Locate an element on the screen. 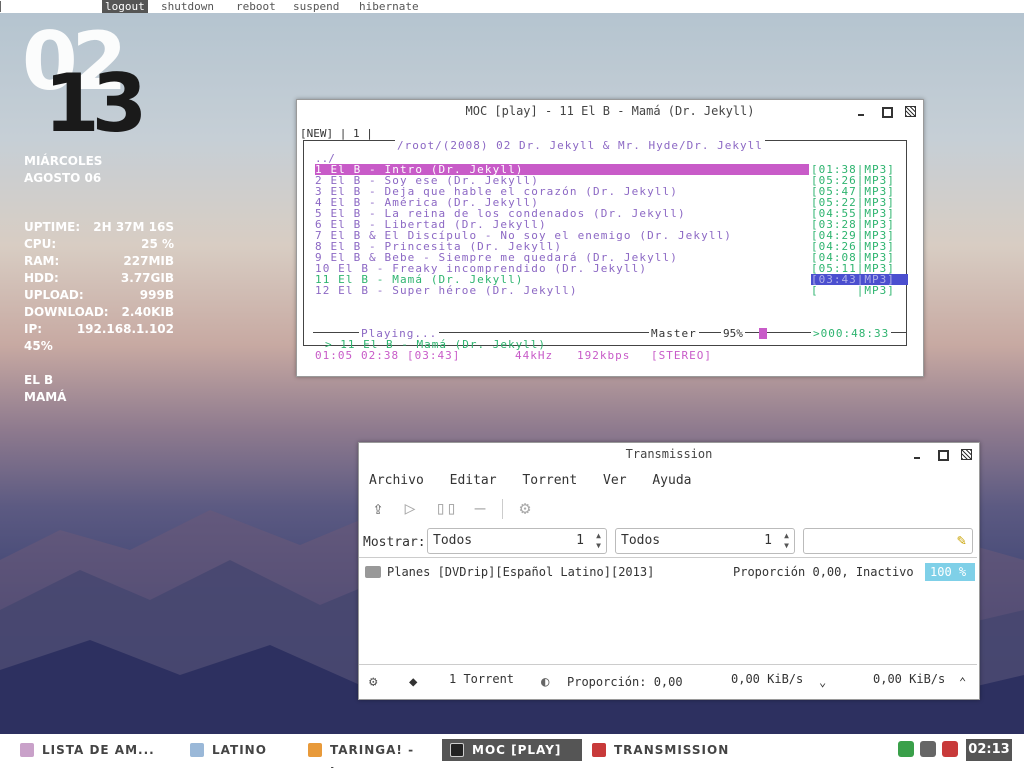  terminal-icon is located at coordinates (457, 750).